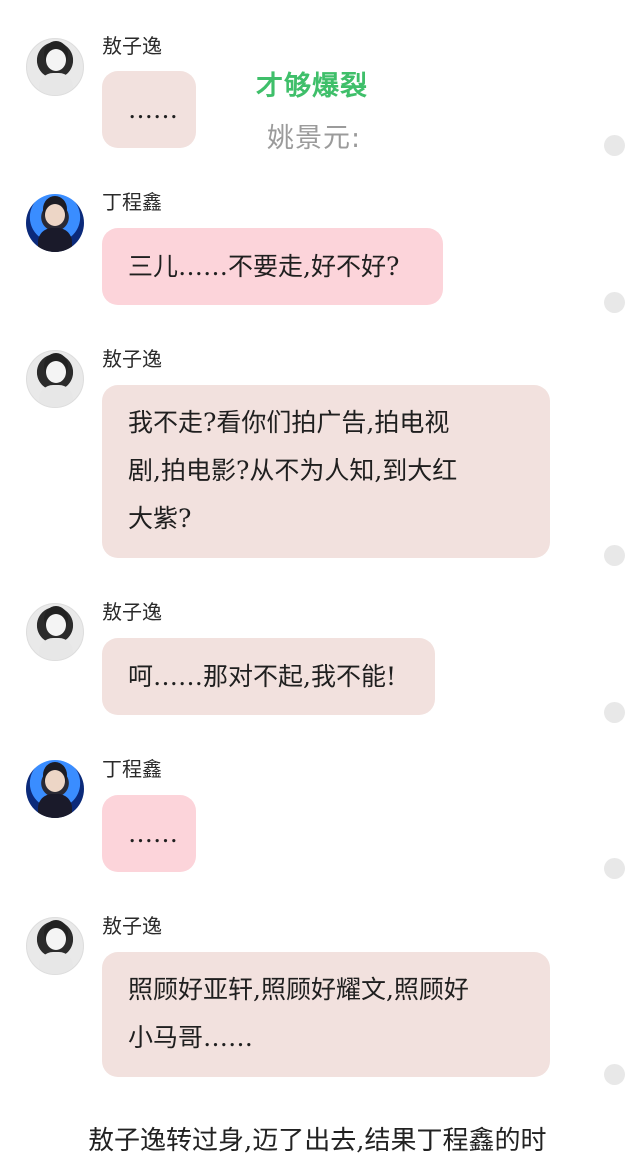 Image resolution: width=640 pixels, height=1157 pixels. Describe the element at coordinates (289, 422) in the screenshot. I see `message-line: 我不走?看你们拍广告,拍电视` at that location.